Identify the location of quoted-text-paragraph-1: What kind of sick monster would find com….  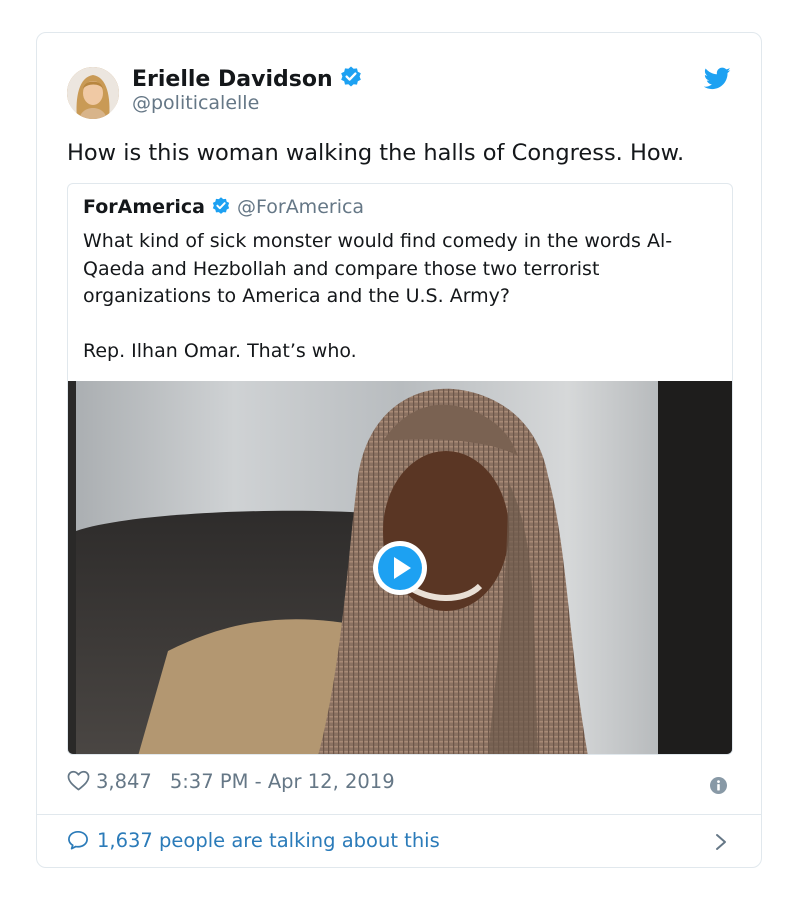
(378, 268).